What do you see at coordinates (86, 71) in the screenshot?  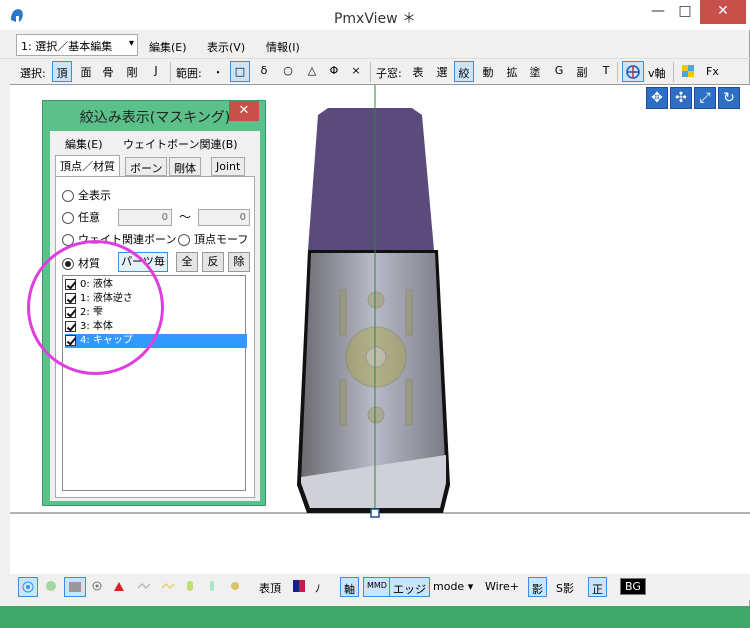 I see `select-face-button: 面` at bounding box center [86, 71].